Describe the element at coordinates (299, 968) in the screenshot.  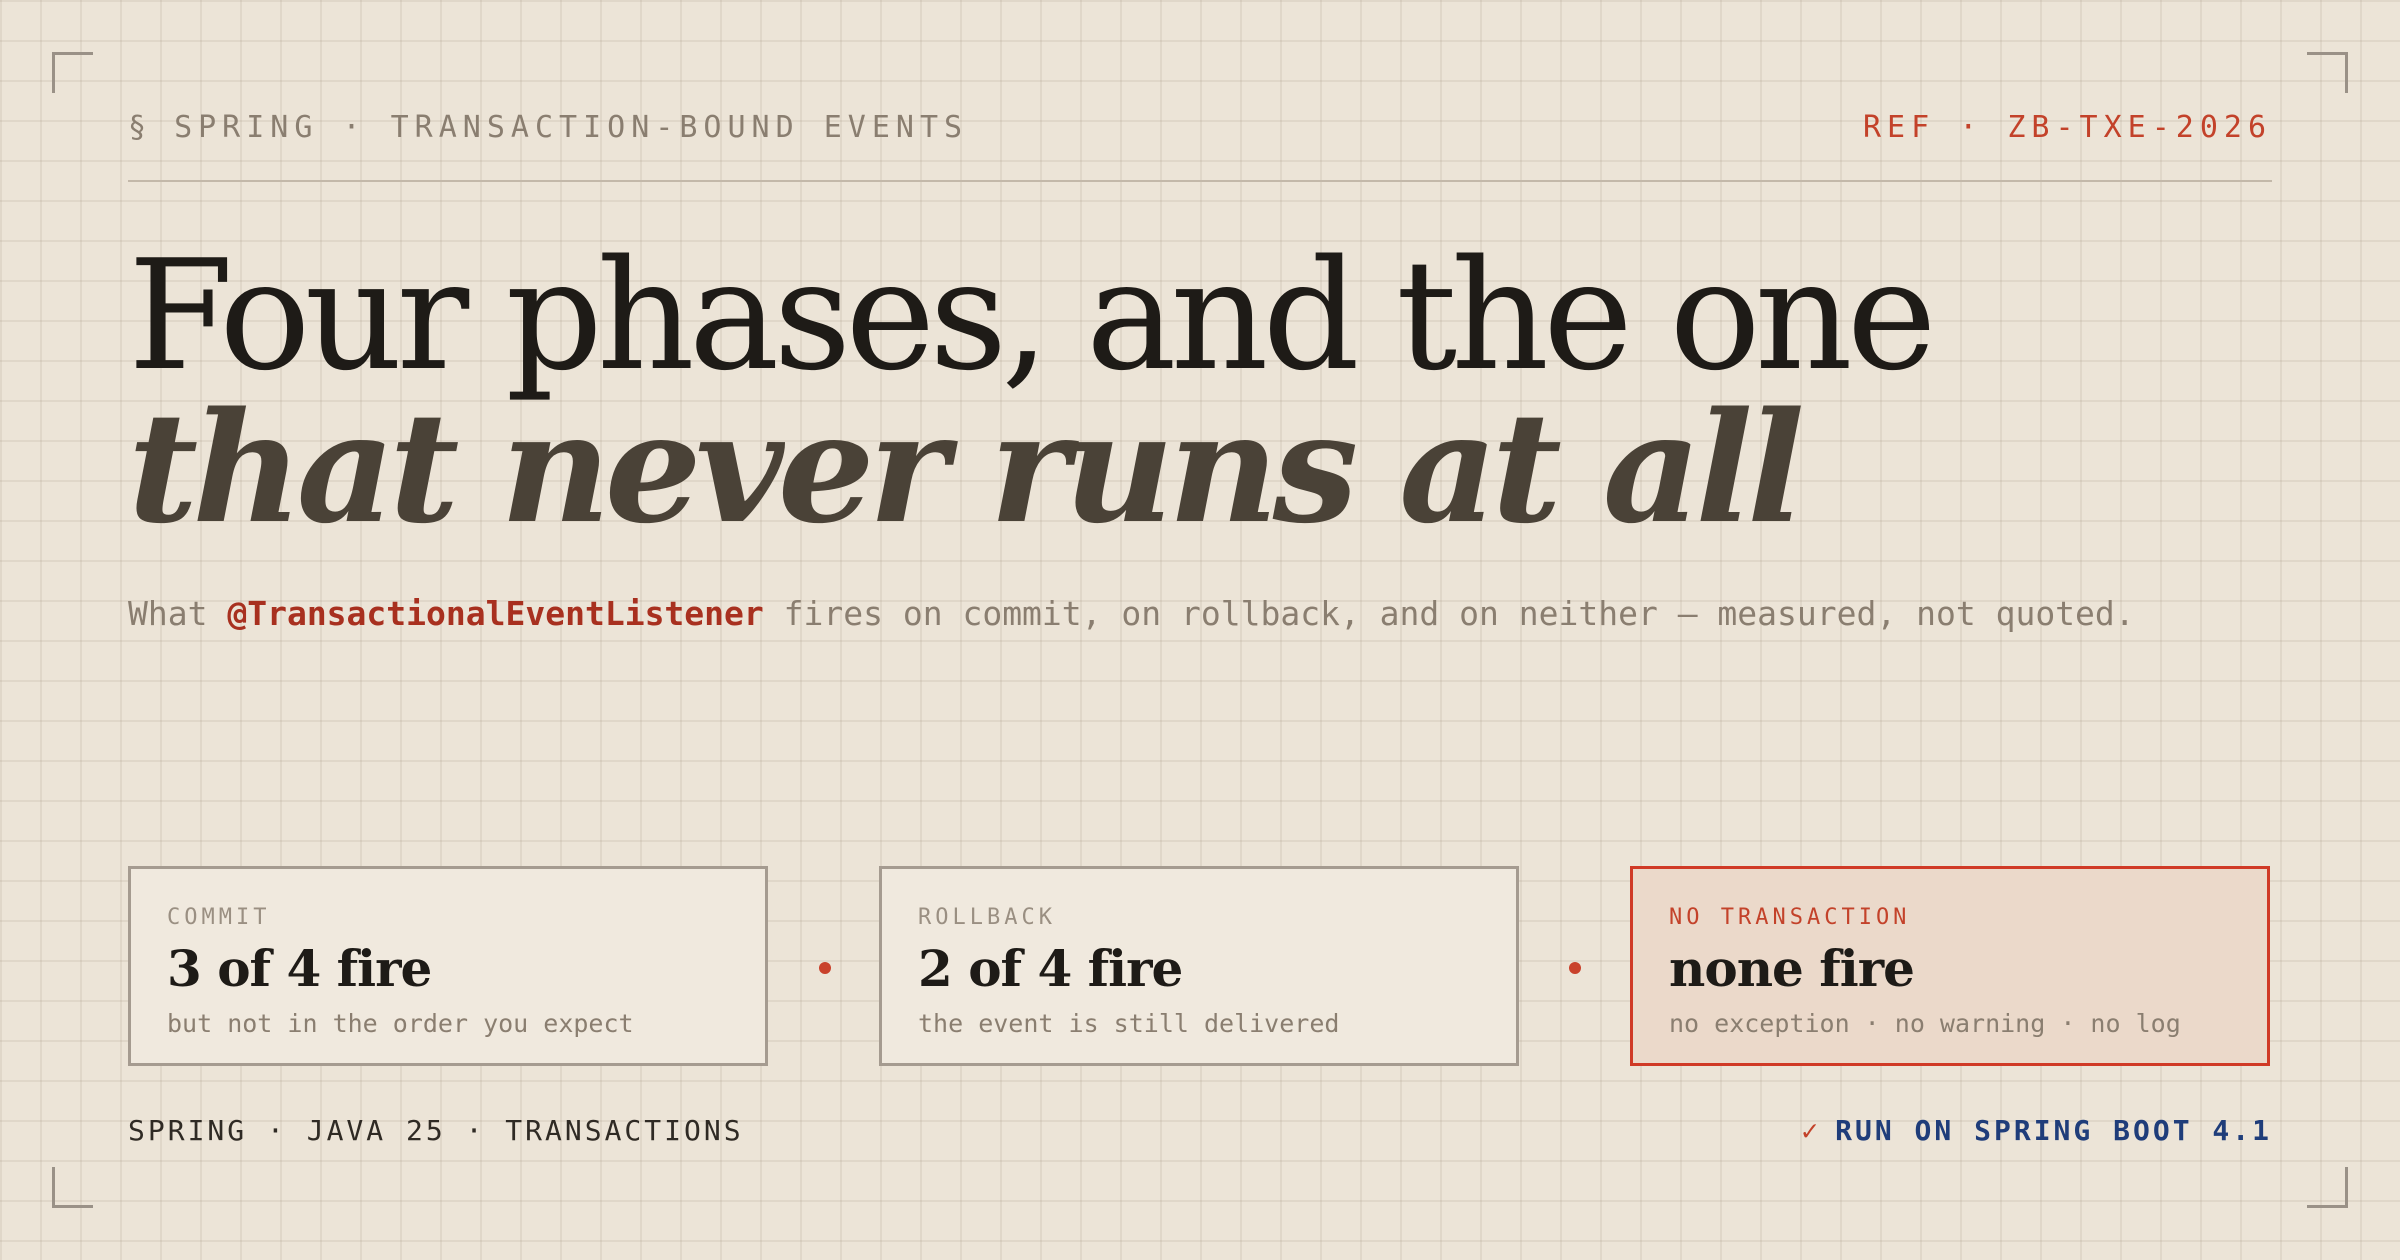
I see `card-value: 3 of 4 fire` at that location.